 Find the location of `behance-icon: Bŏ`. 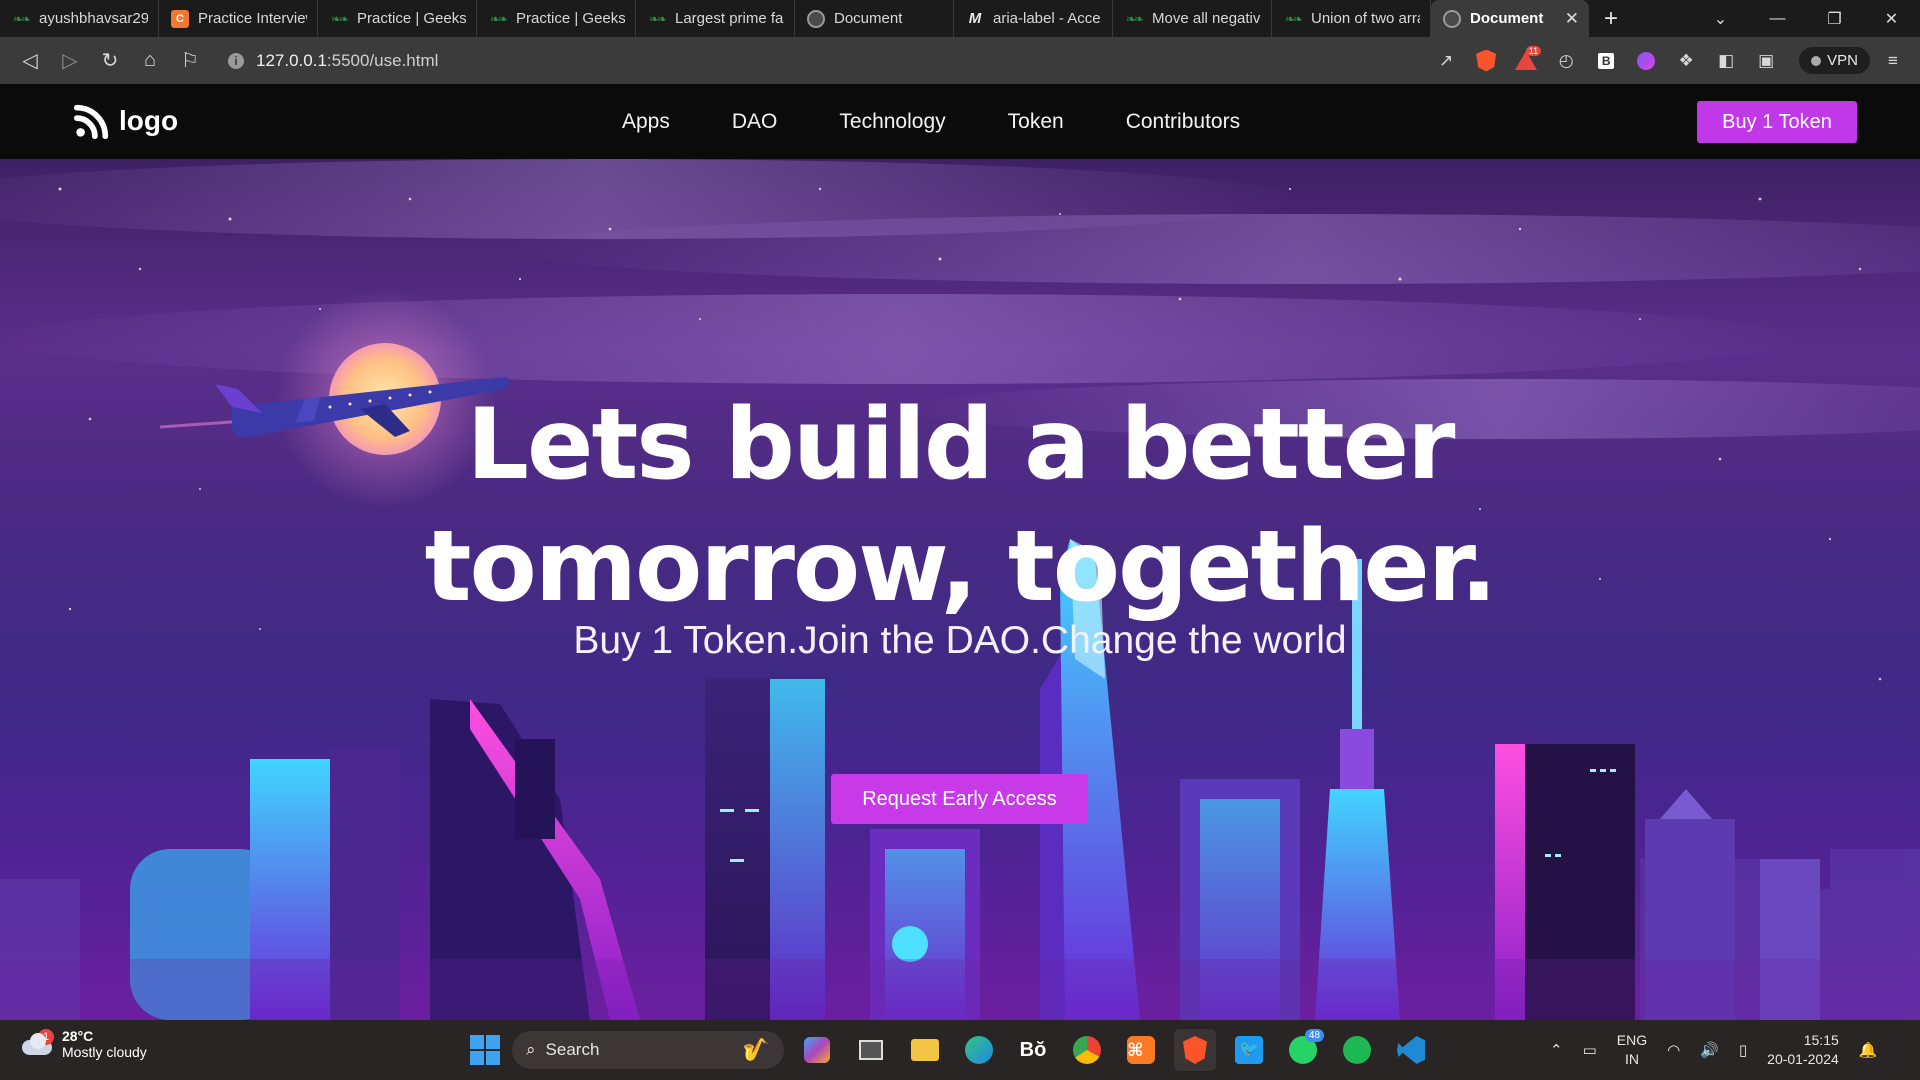

behance-icon: Bŏ is located at coordinates (1033, 1050).